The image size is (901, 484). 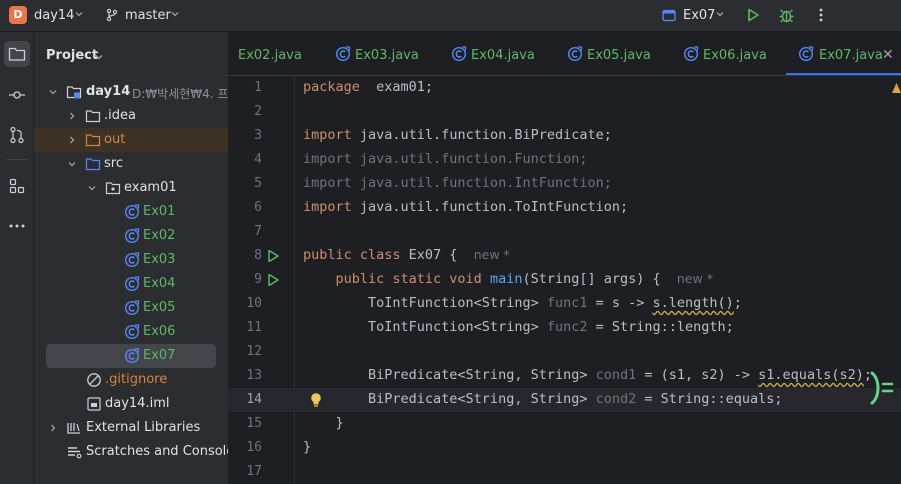 I want to click on code-line: 16}, so click(x=564, y=448).